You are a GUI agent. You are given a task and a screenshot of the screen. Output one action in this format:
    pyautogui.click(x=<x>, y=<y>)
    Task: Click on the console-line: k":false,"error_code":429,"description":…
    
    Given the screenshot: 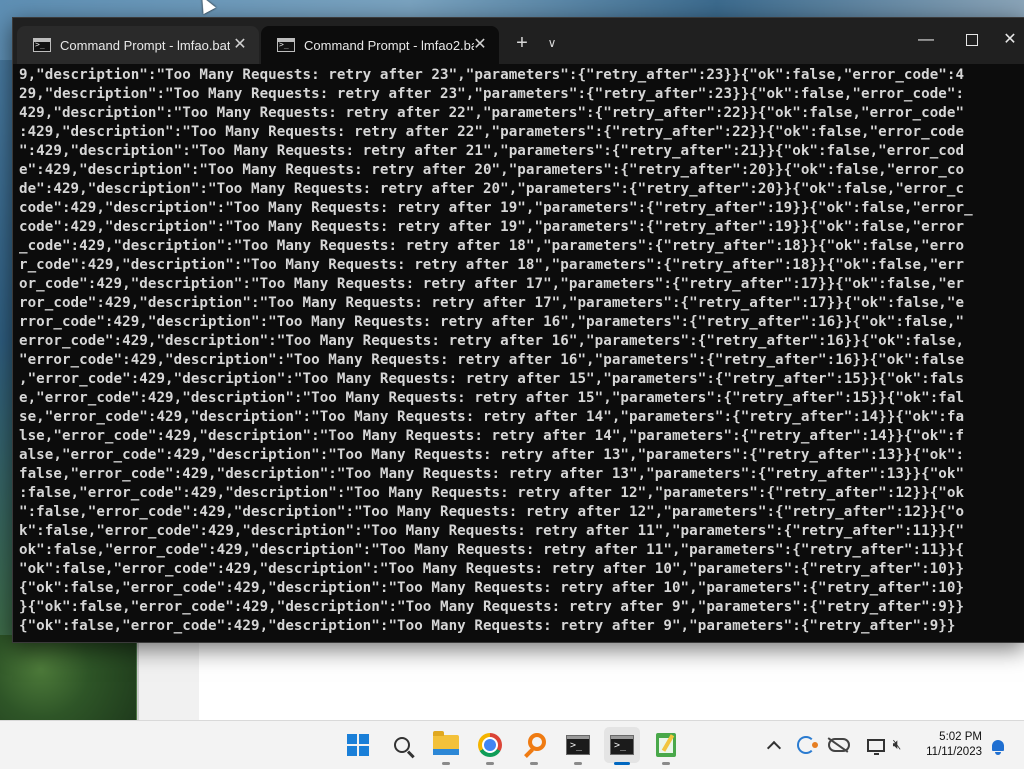 What is the action you would take?
    pyautogui.click(x=492, y=531)
    